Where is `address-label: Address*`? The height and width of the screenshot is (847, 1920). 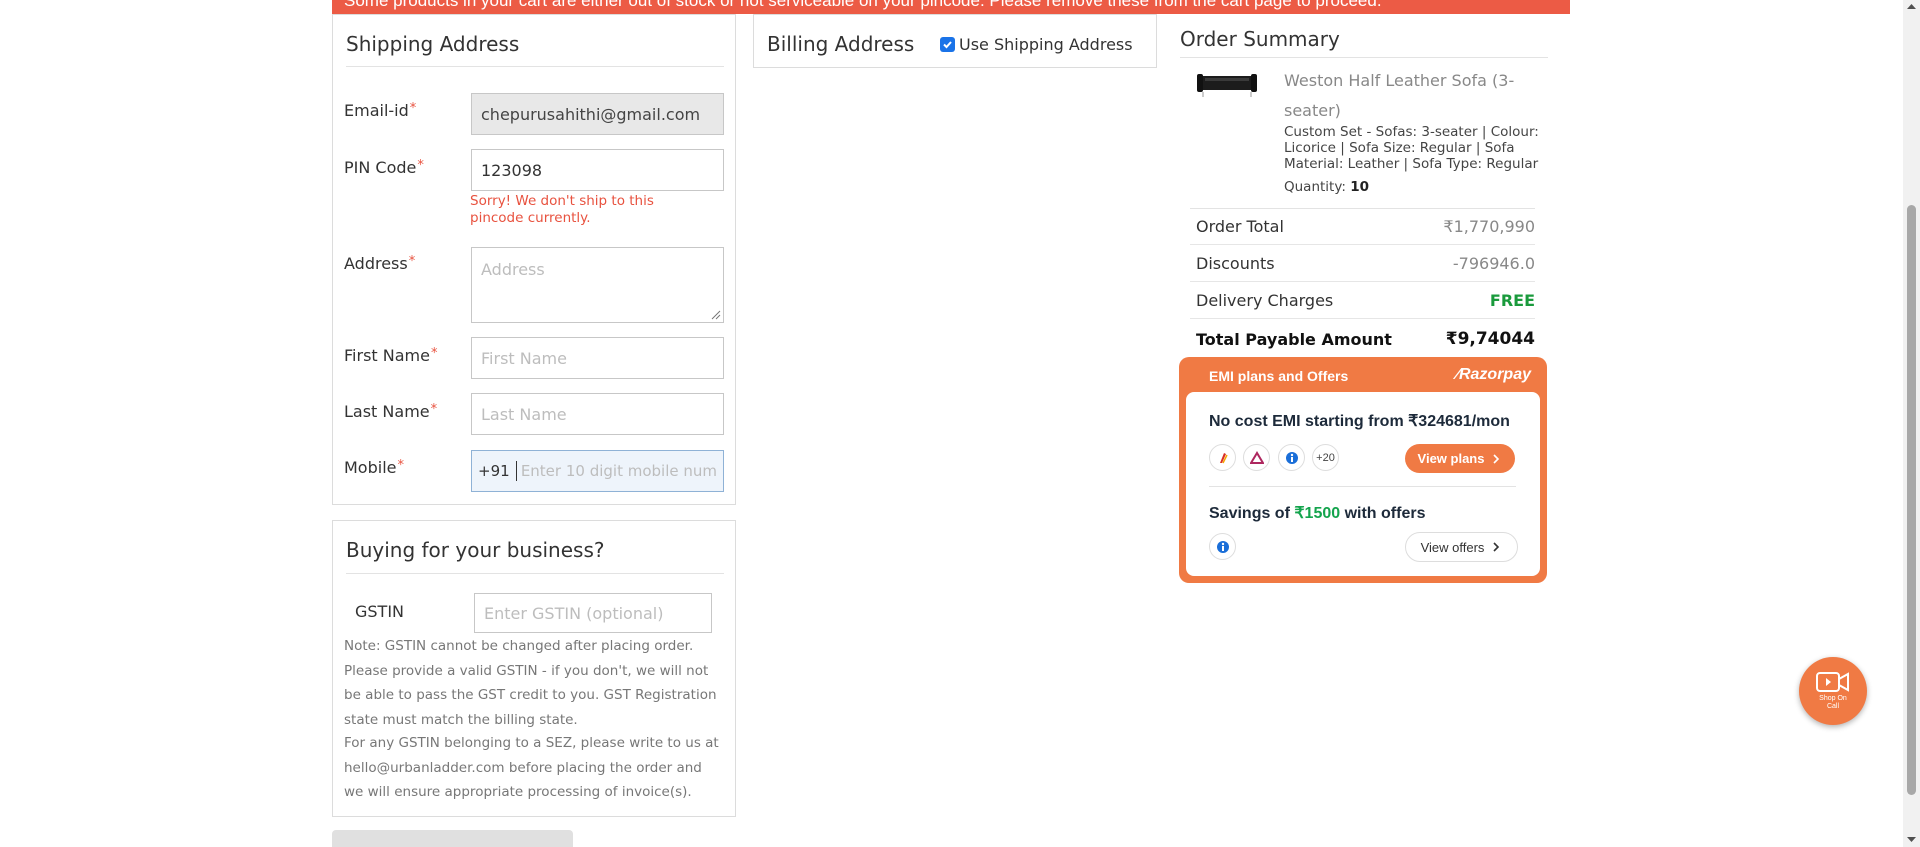
address-label: Address* is located at coordinates (380, 263).